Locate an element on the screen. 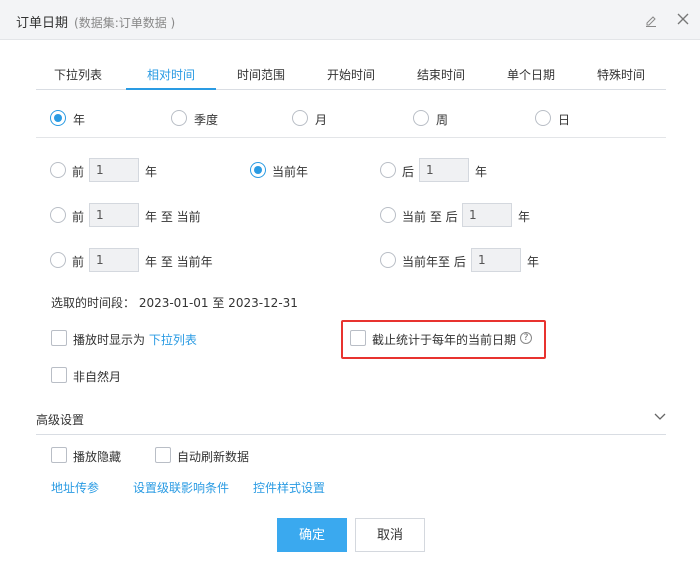 Image resolution: width=700 pixels, height=567 pixels. current-year-to-next-label: 当前年至 后 is located at coordinates (434, 262).